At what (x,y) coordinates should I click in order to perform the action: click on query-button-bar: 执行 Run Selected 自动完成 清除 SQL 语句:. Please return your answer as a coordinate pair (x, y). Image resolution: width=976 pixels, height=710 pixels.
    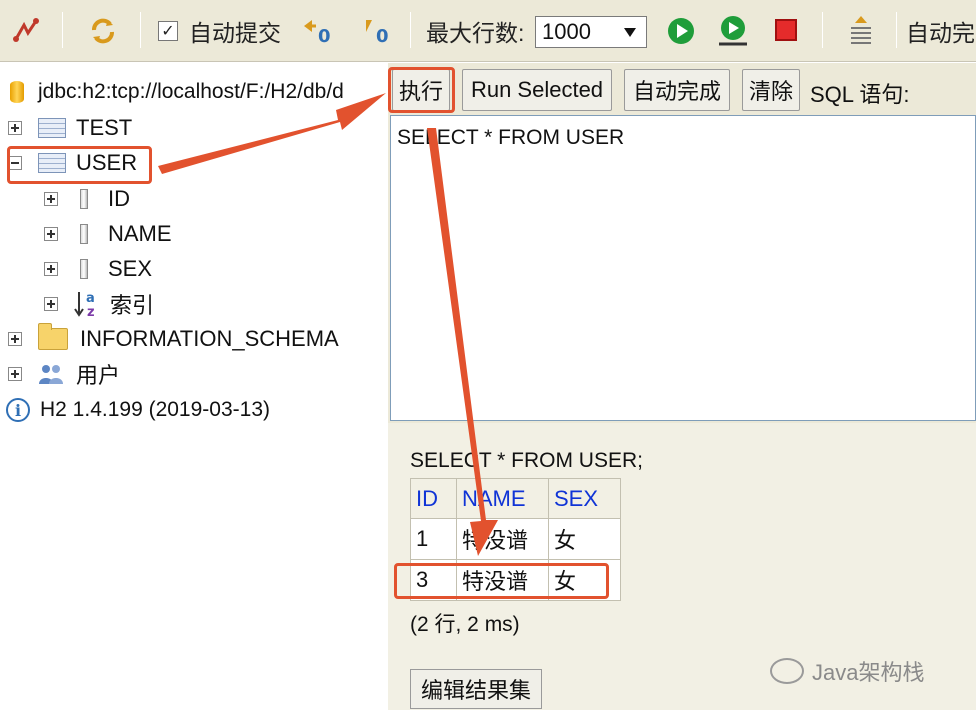
    Looking at the image, I should click on (682, 91).